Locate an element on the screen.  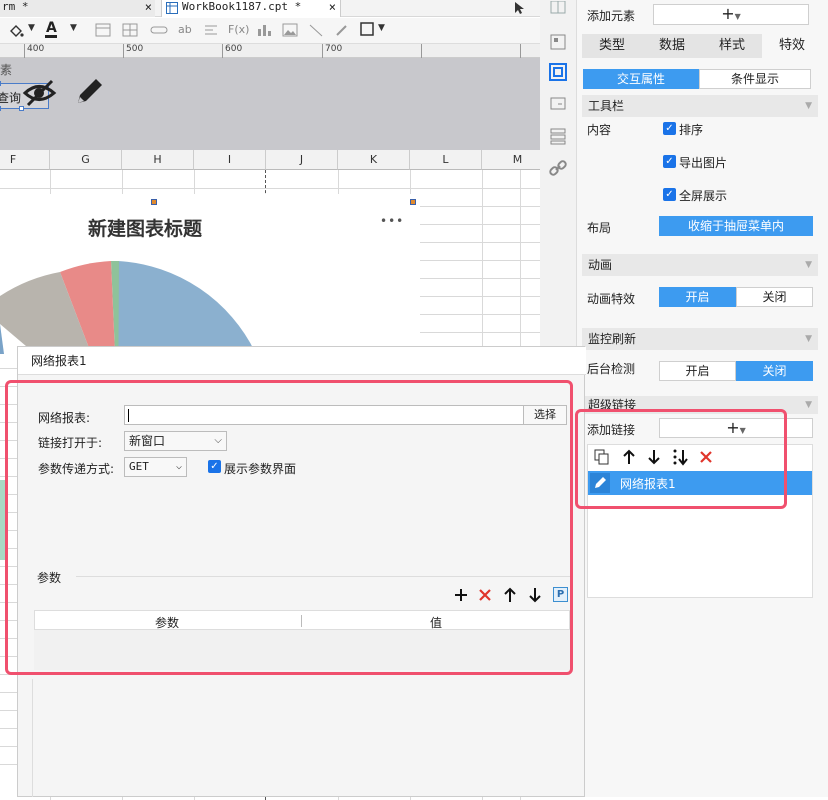
column-header: H is located at coordinates (158, 160).